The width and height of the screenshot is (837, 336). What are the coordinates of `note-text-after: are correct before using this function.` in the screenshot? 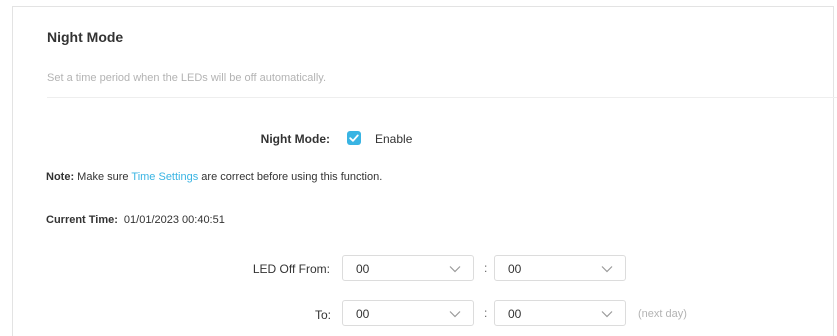 It's located at (290, 177).